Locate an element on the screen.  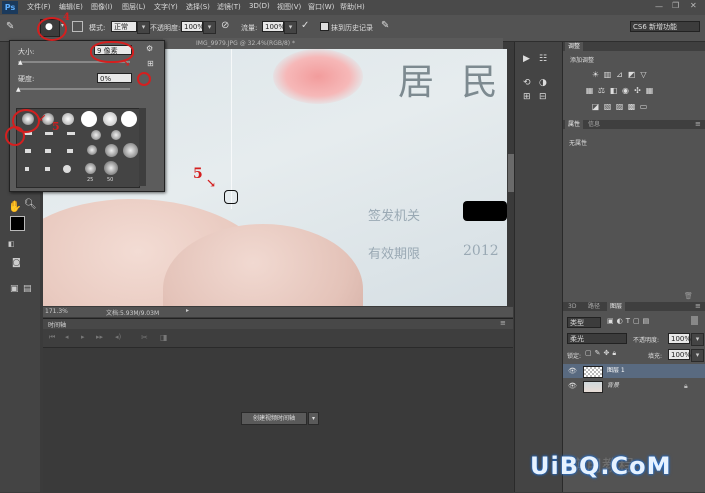
tab-paths: 路径 is located at coordinates (594, 306).